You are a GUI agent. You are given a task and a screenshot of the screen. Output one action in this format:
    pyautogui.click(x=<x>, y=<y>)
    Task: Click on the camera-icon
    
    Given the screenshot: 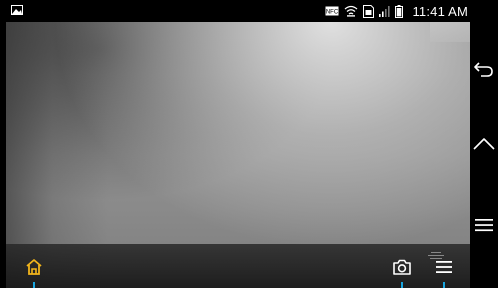 What is the action you would take?
    pyautogui.click(x=402, y=269)
    